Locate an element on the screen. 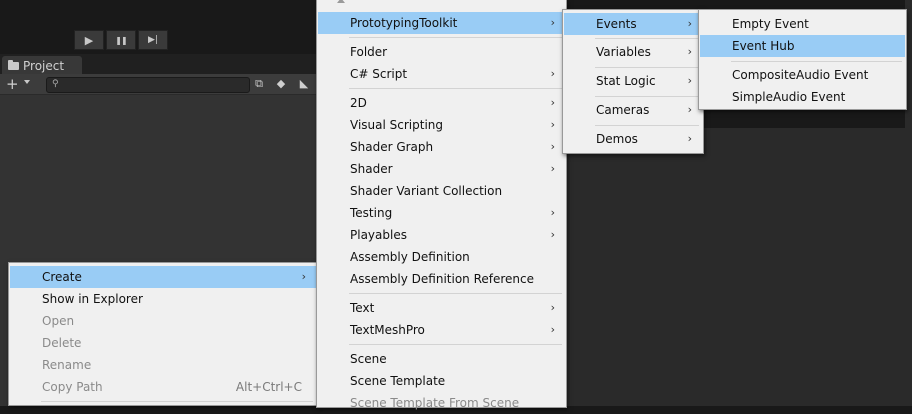 The width and height of the screenshot is (912, 414). menu-item-events: Events › is located at coordinates (633, 24).